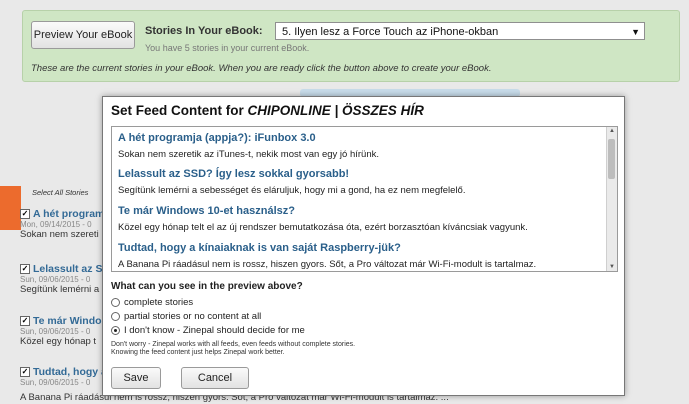 The width and height of the screenshot is (689, 404). What do you see at coordinates (215, 378) in the screenshot?
I see `cancel-button: Cancel` at bounding box center [215, 378].